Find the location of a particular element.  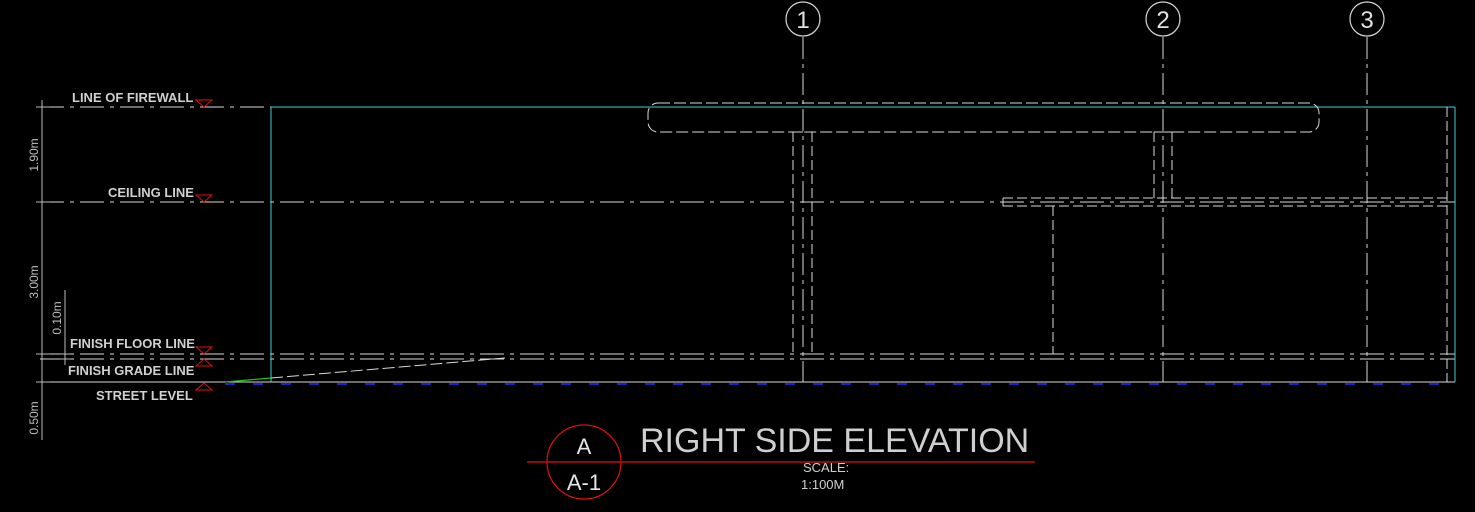

level-label-floor: FINISH FLOOR LINE is located at coordinates (132, 343).